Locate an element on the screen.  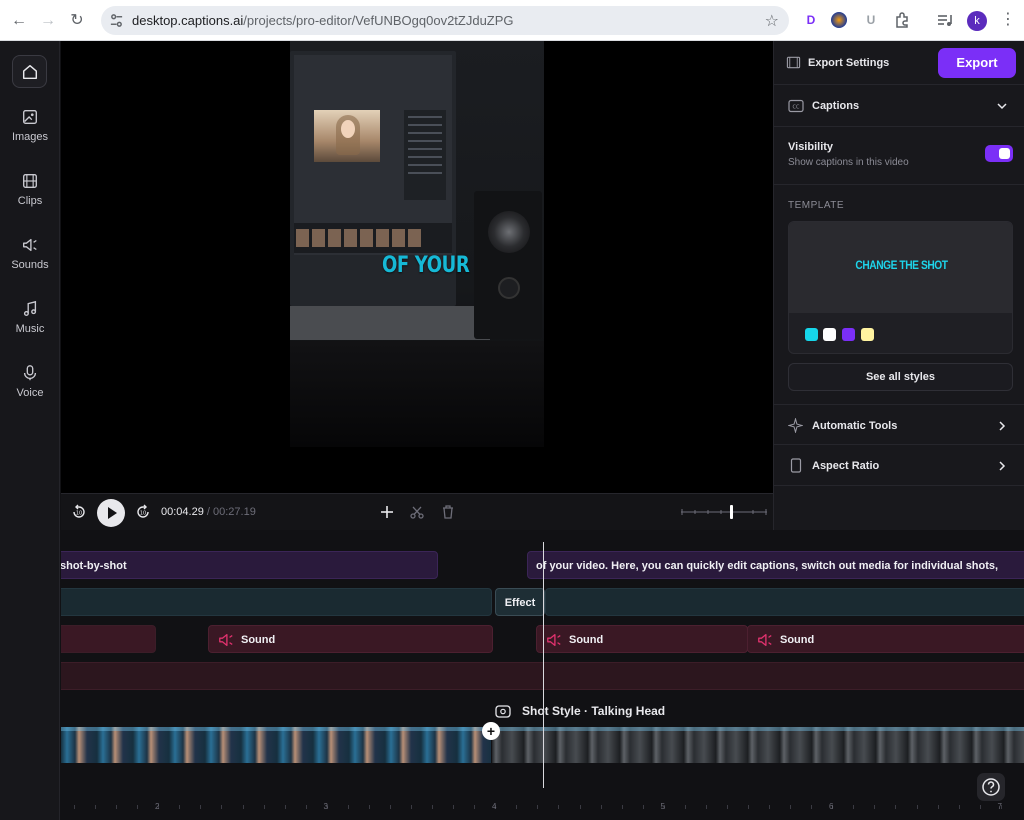
caption-overlay-text: OF YOUR is located at coordinates (426, 265).